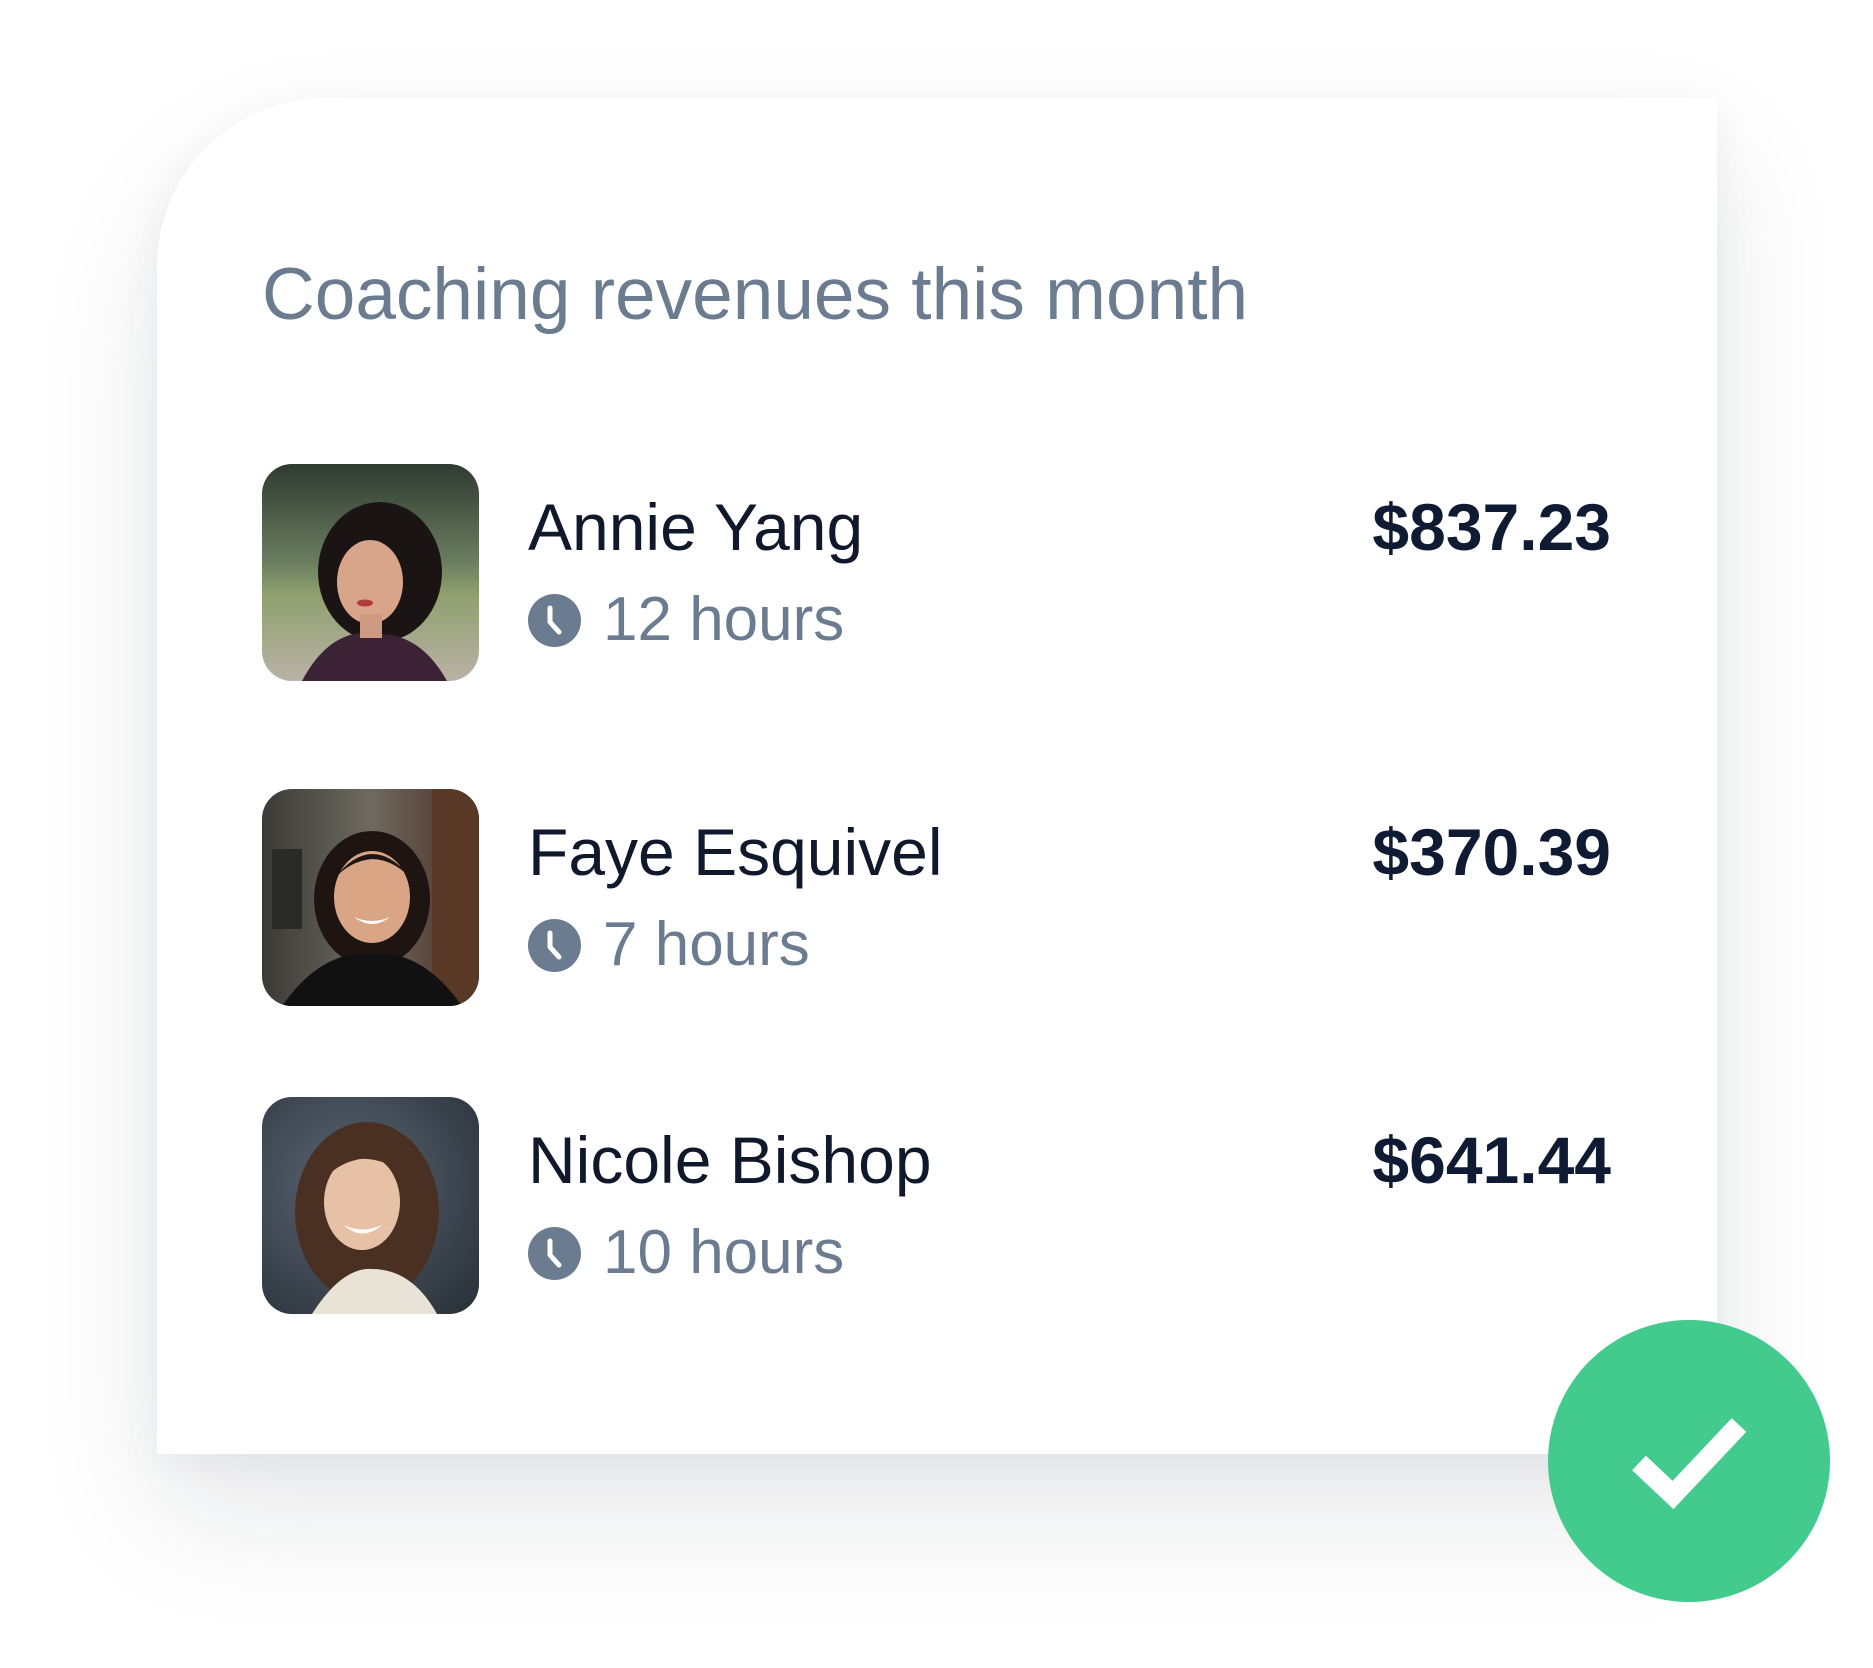 This screenshot has width=1873, height=1668. Describe the element at coordinates (1491, 527) in the screenshot. I see `revenue-amount: $837.23` at that location.